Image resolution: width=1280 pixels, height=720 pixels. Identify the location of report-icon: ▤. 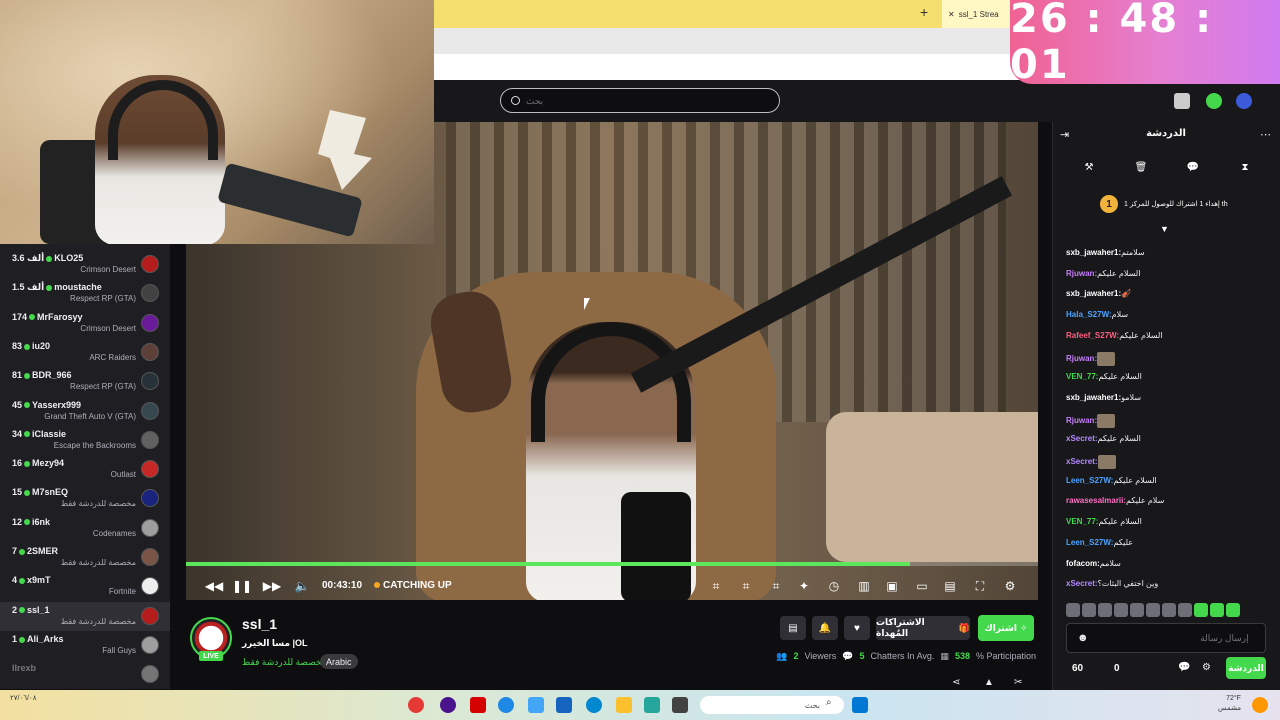
(793, 628).